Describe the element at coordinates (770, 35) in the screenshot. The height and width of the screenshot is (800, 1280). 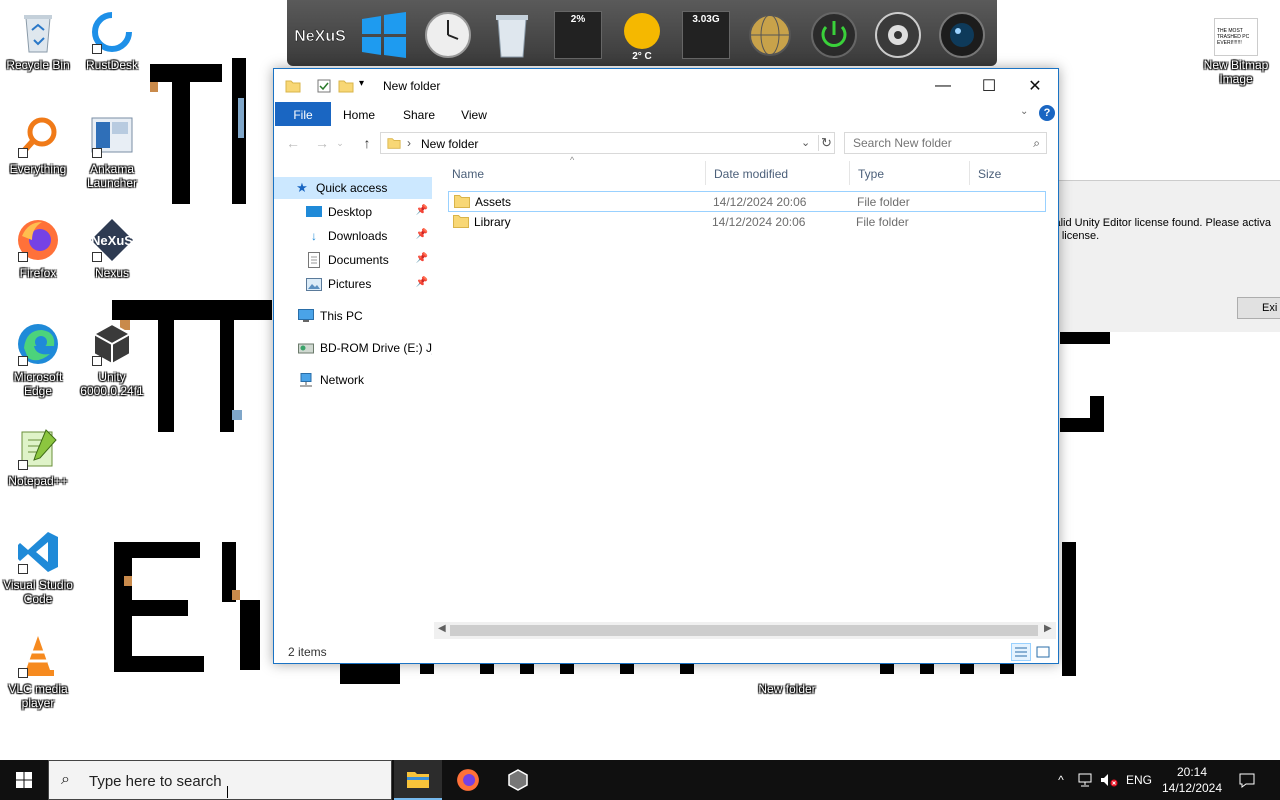
I see `globe-icon` at that location.